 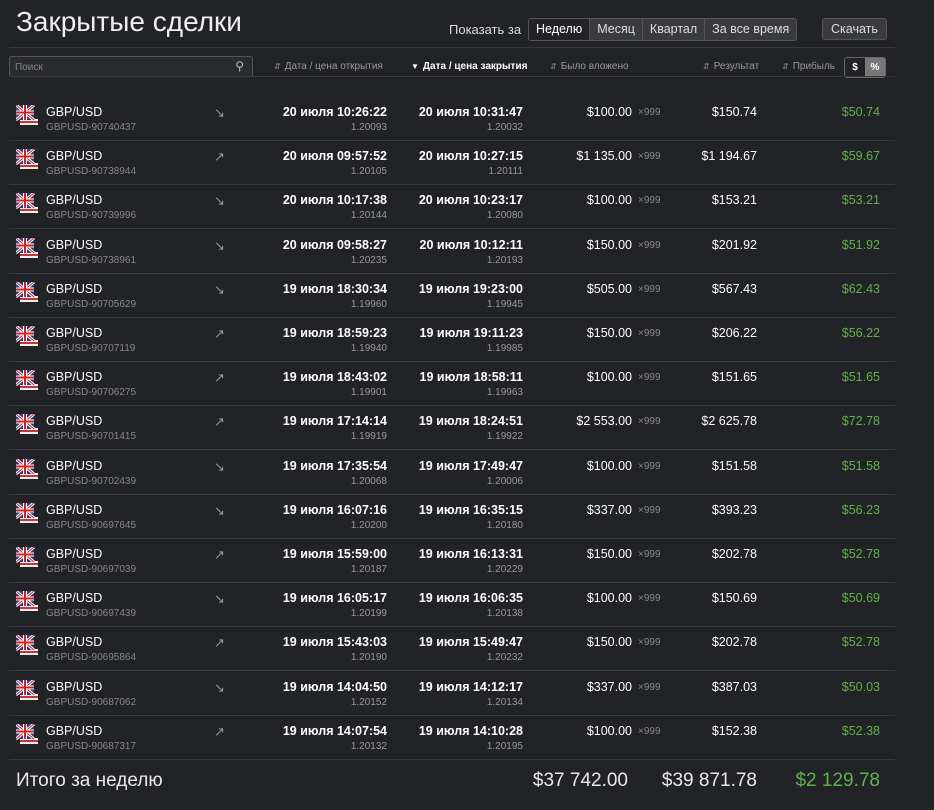 I want to click on trade-id: GBPUSD-90738944, so click(x=91, y=172).